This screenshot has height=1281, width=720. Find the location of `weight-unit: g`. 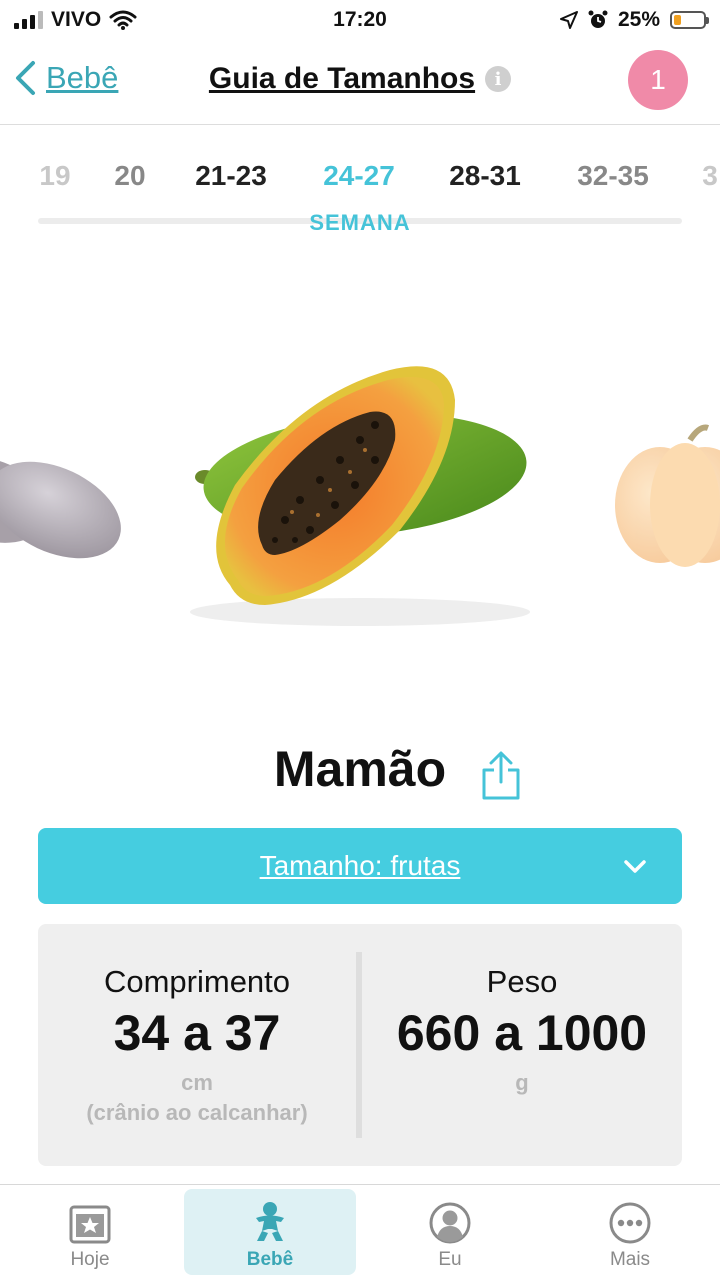

weight-unit: g is located at coordinates (522, 1082).